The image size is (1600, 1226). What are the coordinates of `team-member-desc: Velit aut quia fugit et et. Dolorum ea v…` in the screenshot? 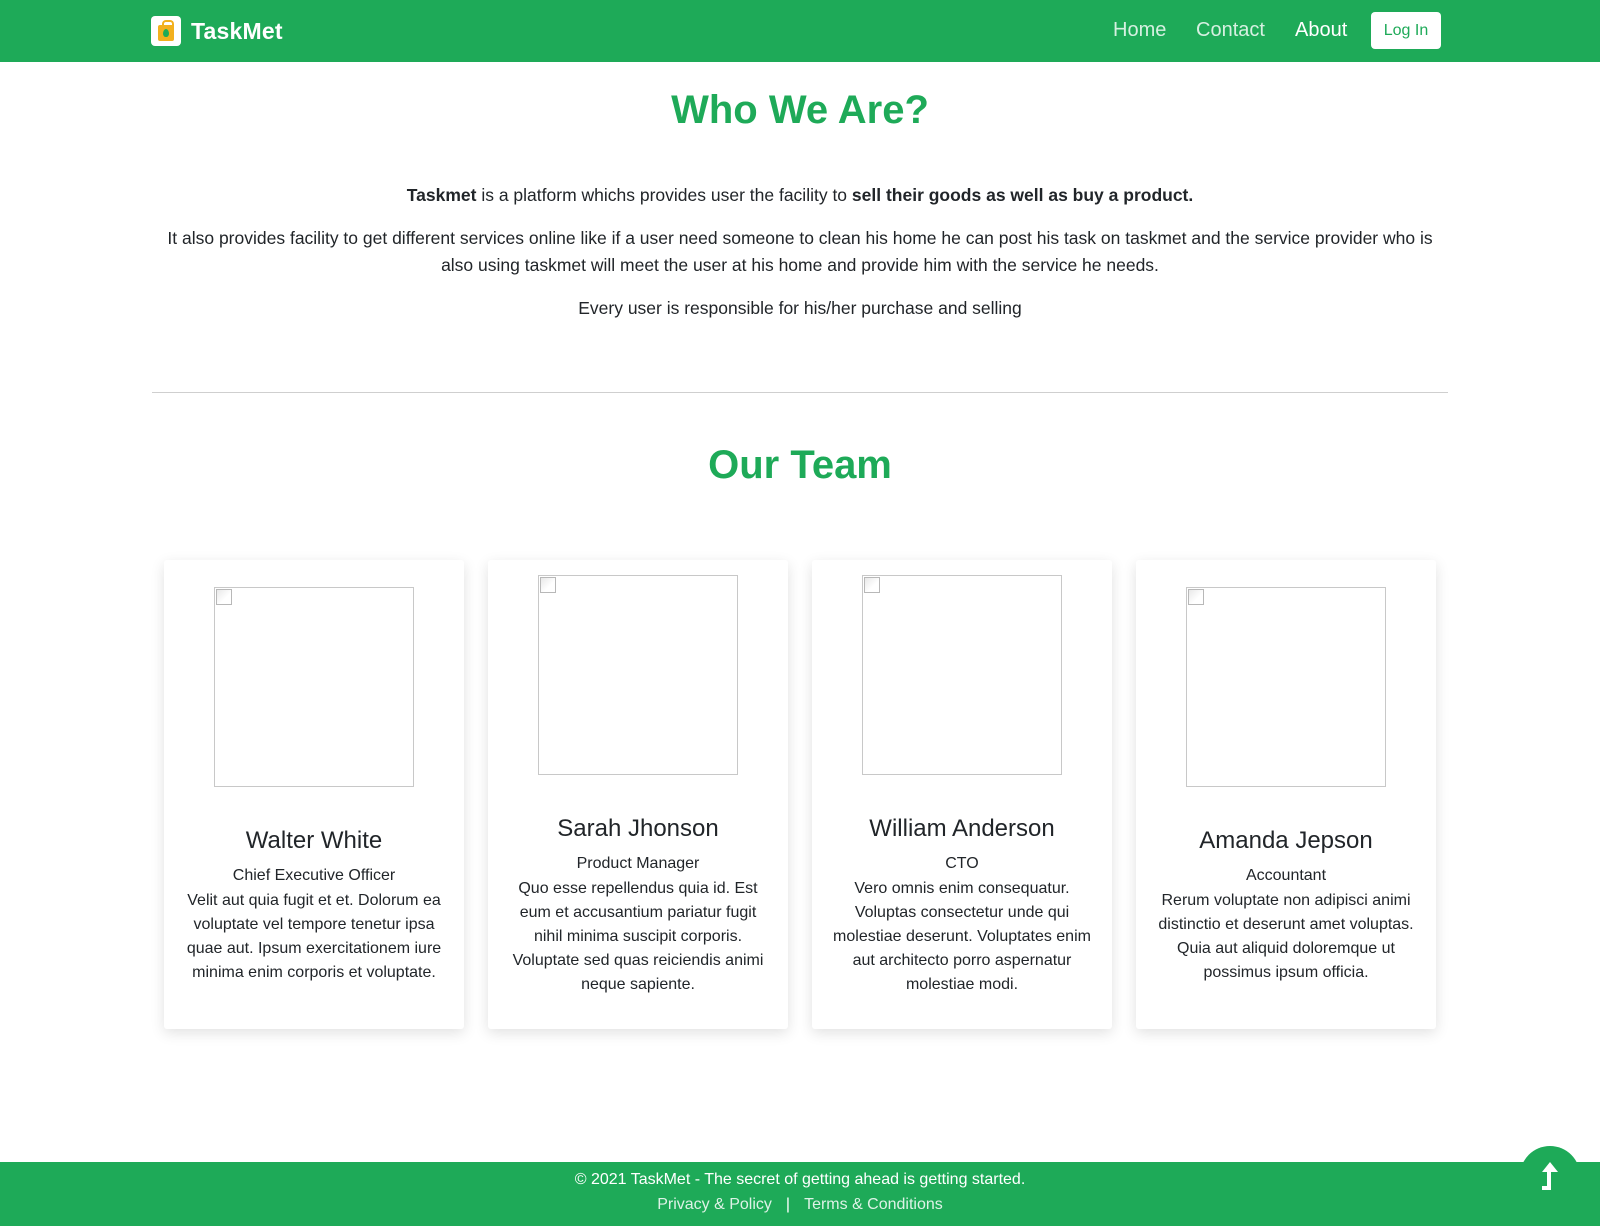 It's located at (314, 936).